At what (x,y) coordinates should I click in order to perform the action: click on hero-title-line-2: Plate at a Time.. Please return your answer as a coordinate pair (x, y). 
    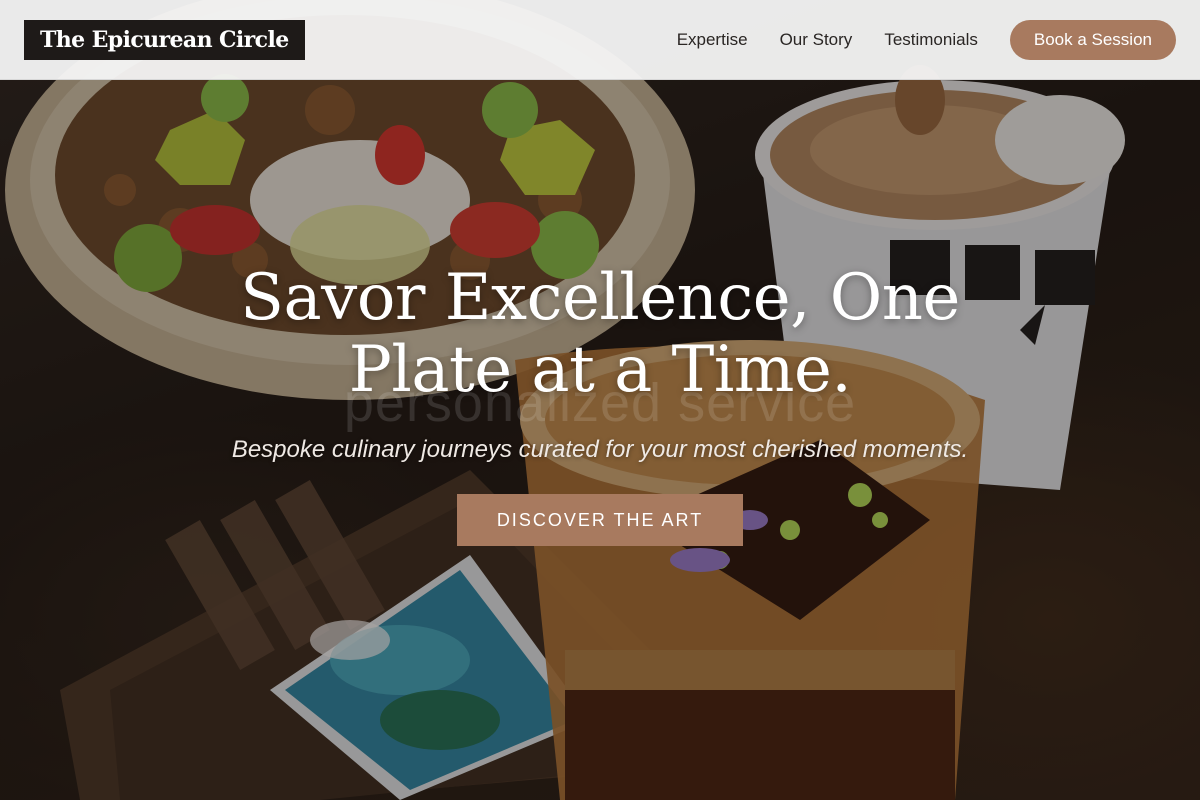
    Looking at the image, I should click on (600, 370).